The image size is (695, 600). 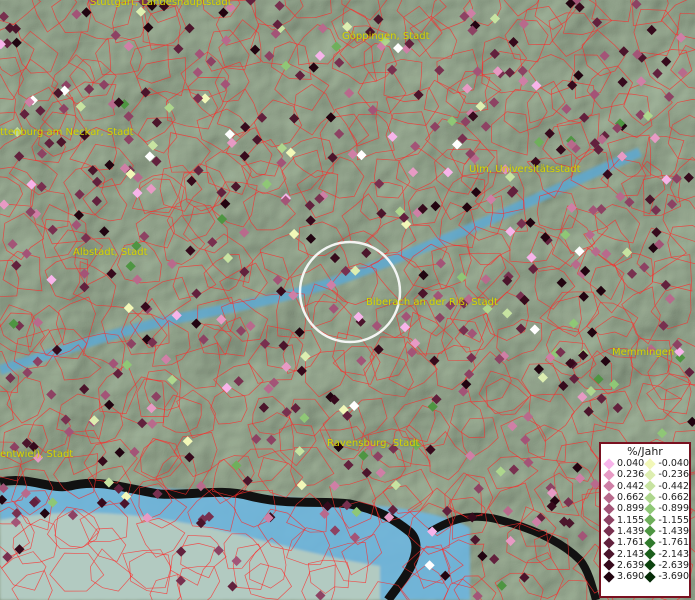 I want to click on legend-value-positive: 1.439, so click(x=631, y=531).